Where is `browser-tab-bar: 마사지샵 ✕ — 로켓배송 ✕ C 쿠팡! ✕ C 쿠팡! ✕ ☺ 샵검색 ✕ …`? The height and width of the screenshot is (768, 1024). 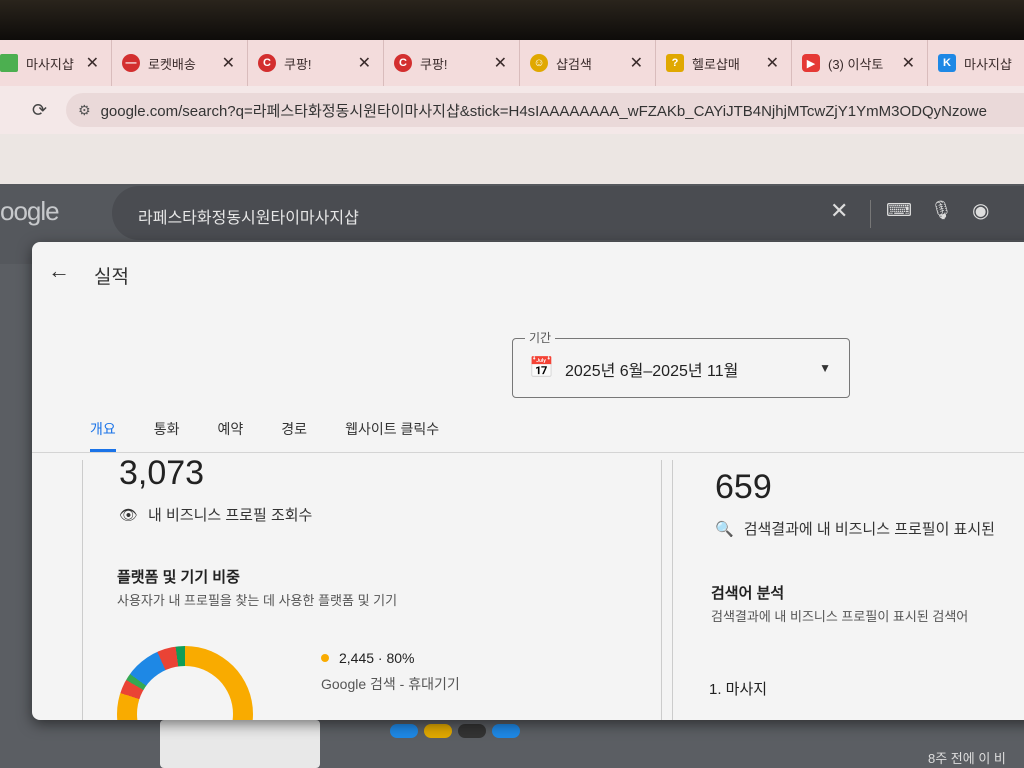 browser-tab-bar: 마사지샵 ✕ — 로켓배송 ✕ C 쿠팡! ✕ C 쿠팡! ✕ ☺ 샵검색 ✕ … is located at coordinates (512, 63).